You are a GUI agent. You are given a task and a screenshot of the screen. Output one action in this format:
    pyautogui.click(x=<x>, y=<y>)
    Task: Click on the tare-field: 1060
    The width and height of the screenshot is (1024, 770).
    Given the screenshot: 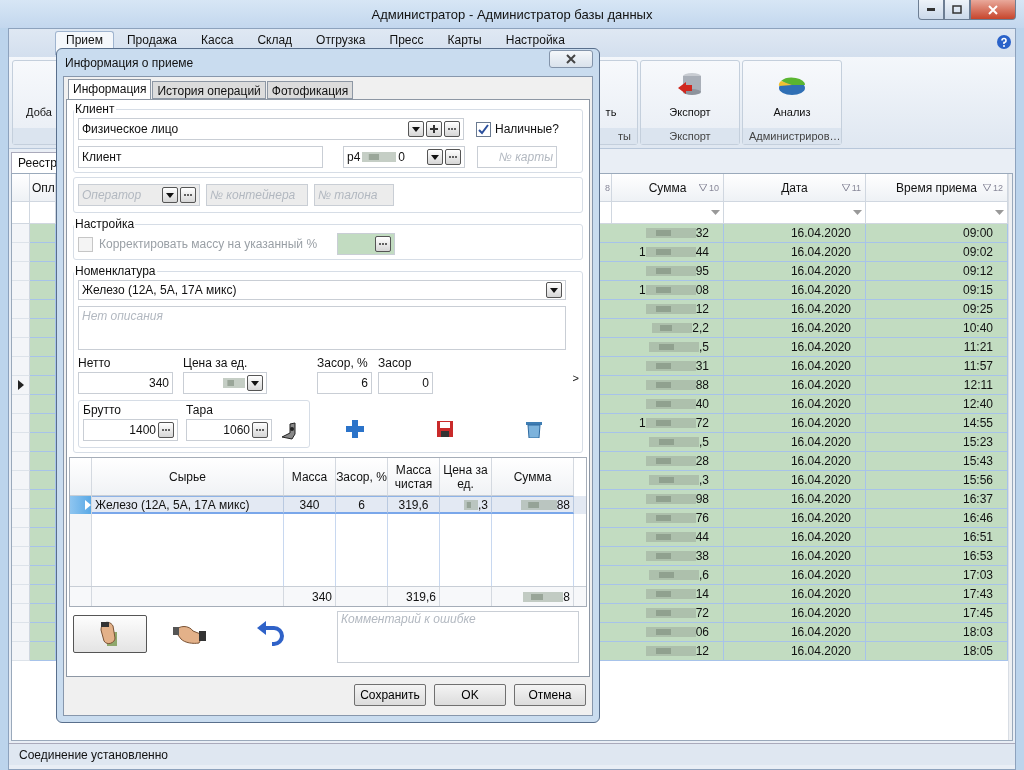 What is the action you would take?
    pyautogui.click(x=229, y=430)
    